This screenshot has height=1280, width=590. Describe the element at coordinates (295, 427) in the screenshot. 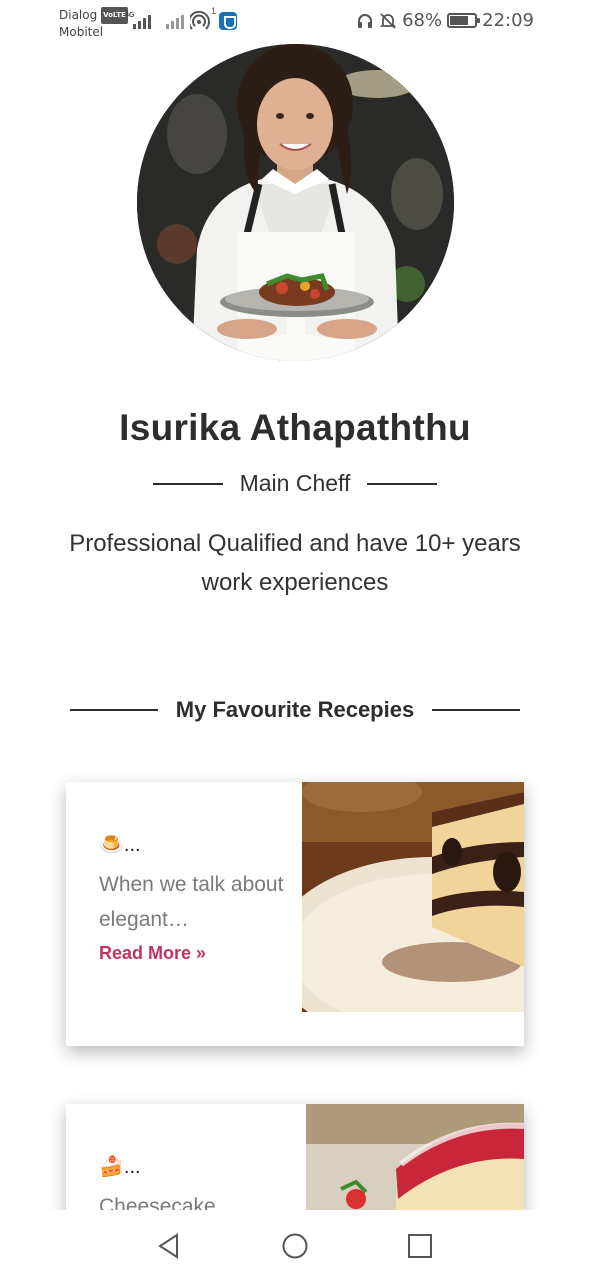

I see `profile-name: Isurika Athapaththu` at that location.